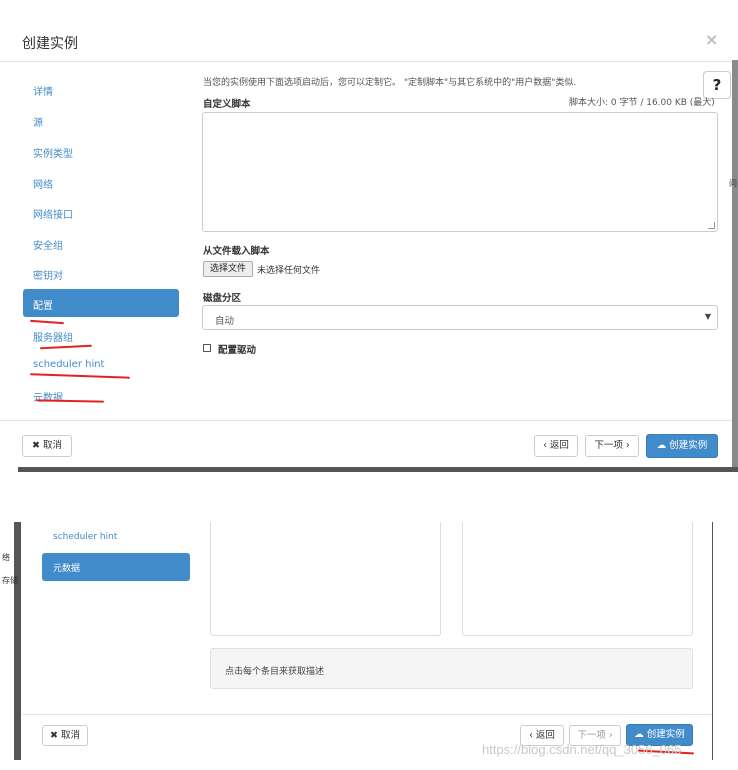 This screenshot has width=738, height=770. I want to click on custom-script-textarea, so click(460, 172).